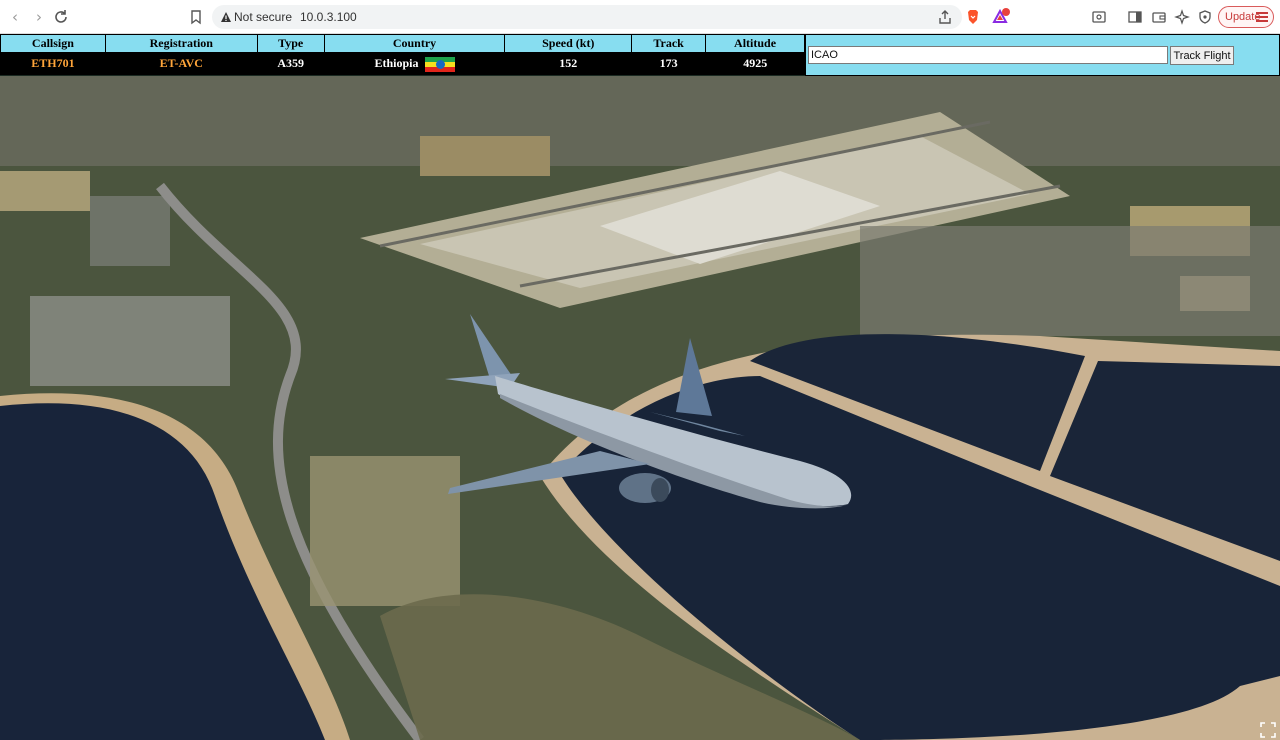 This screenshot has height=740, width=1280. I want to click on country-header: Country, so click(414, 43).